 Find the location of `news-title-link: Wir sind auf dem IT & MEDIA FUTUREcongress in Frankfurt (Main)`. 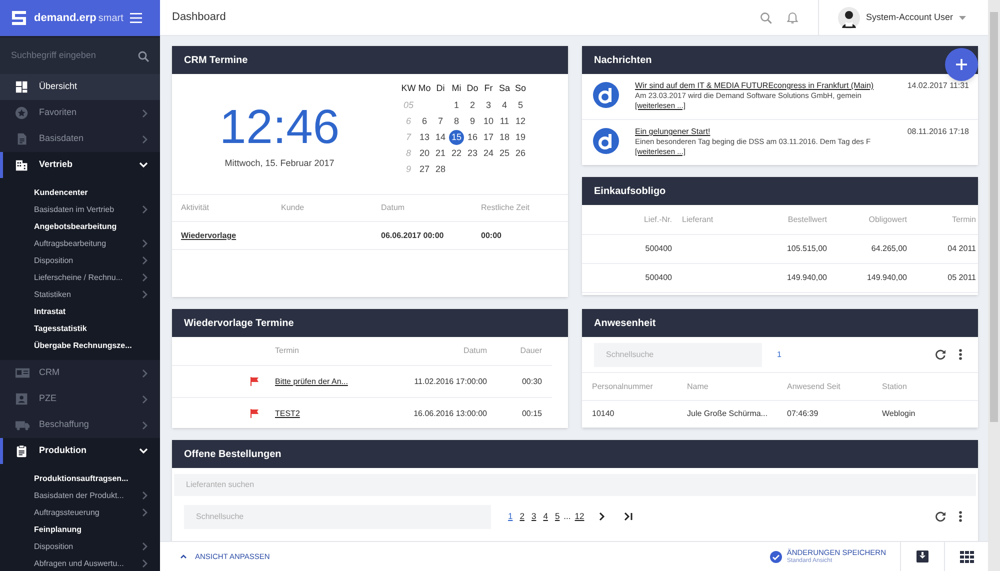

news-title-link: Wir sind auf dem IT & MEDIA FUTUREcongress in Frankfurt (Main) is located at coordinates (754, 85).